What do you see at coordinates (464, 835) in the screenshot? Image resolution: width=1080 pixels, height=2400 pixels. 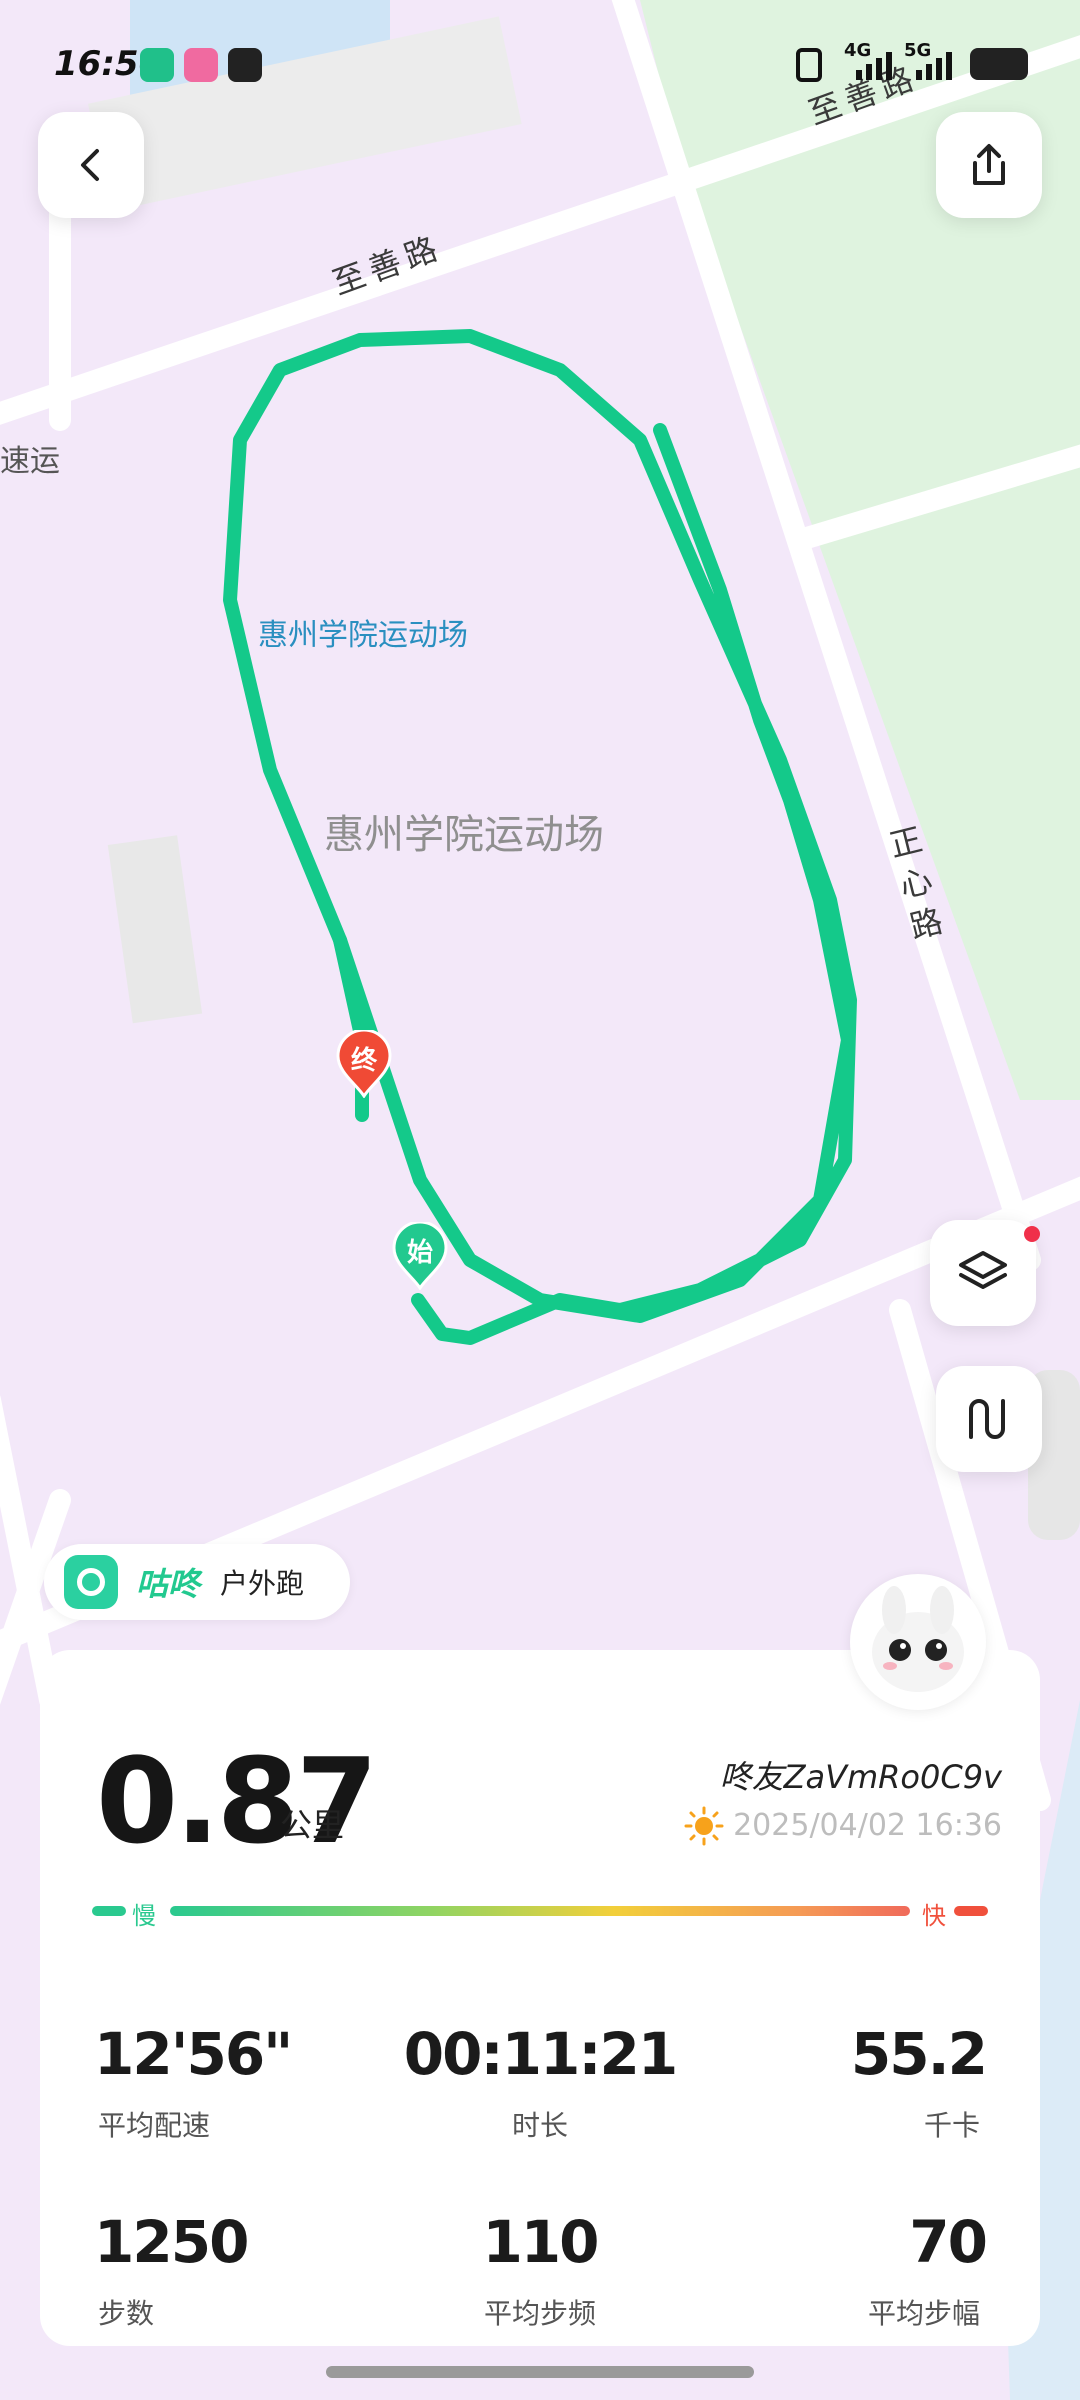 I see `venue-label-large: 惠州学院运动场` at bounding box center [464, 835].